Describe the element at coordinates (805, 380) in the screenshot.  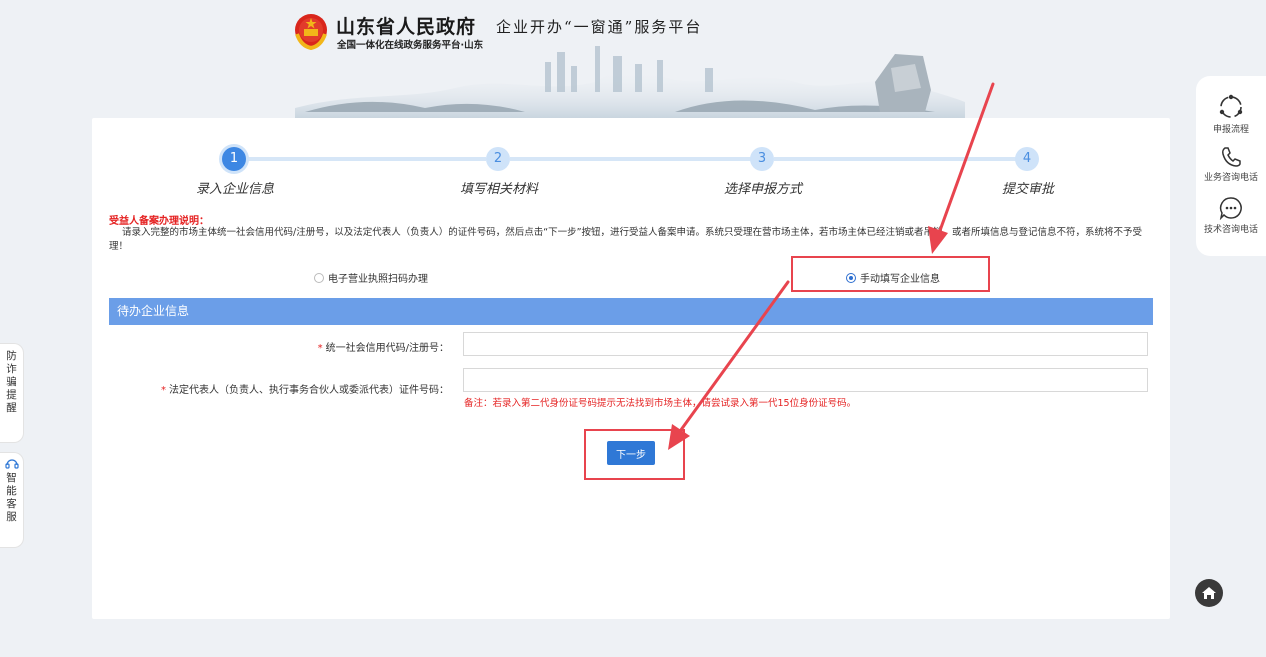
I see `legal-rep-id-input` at that location.